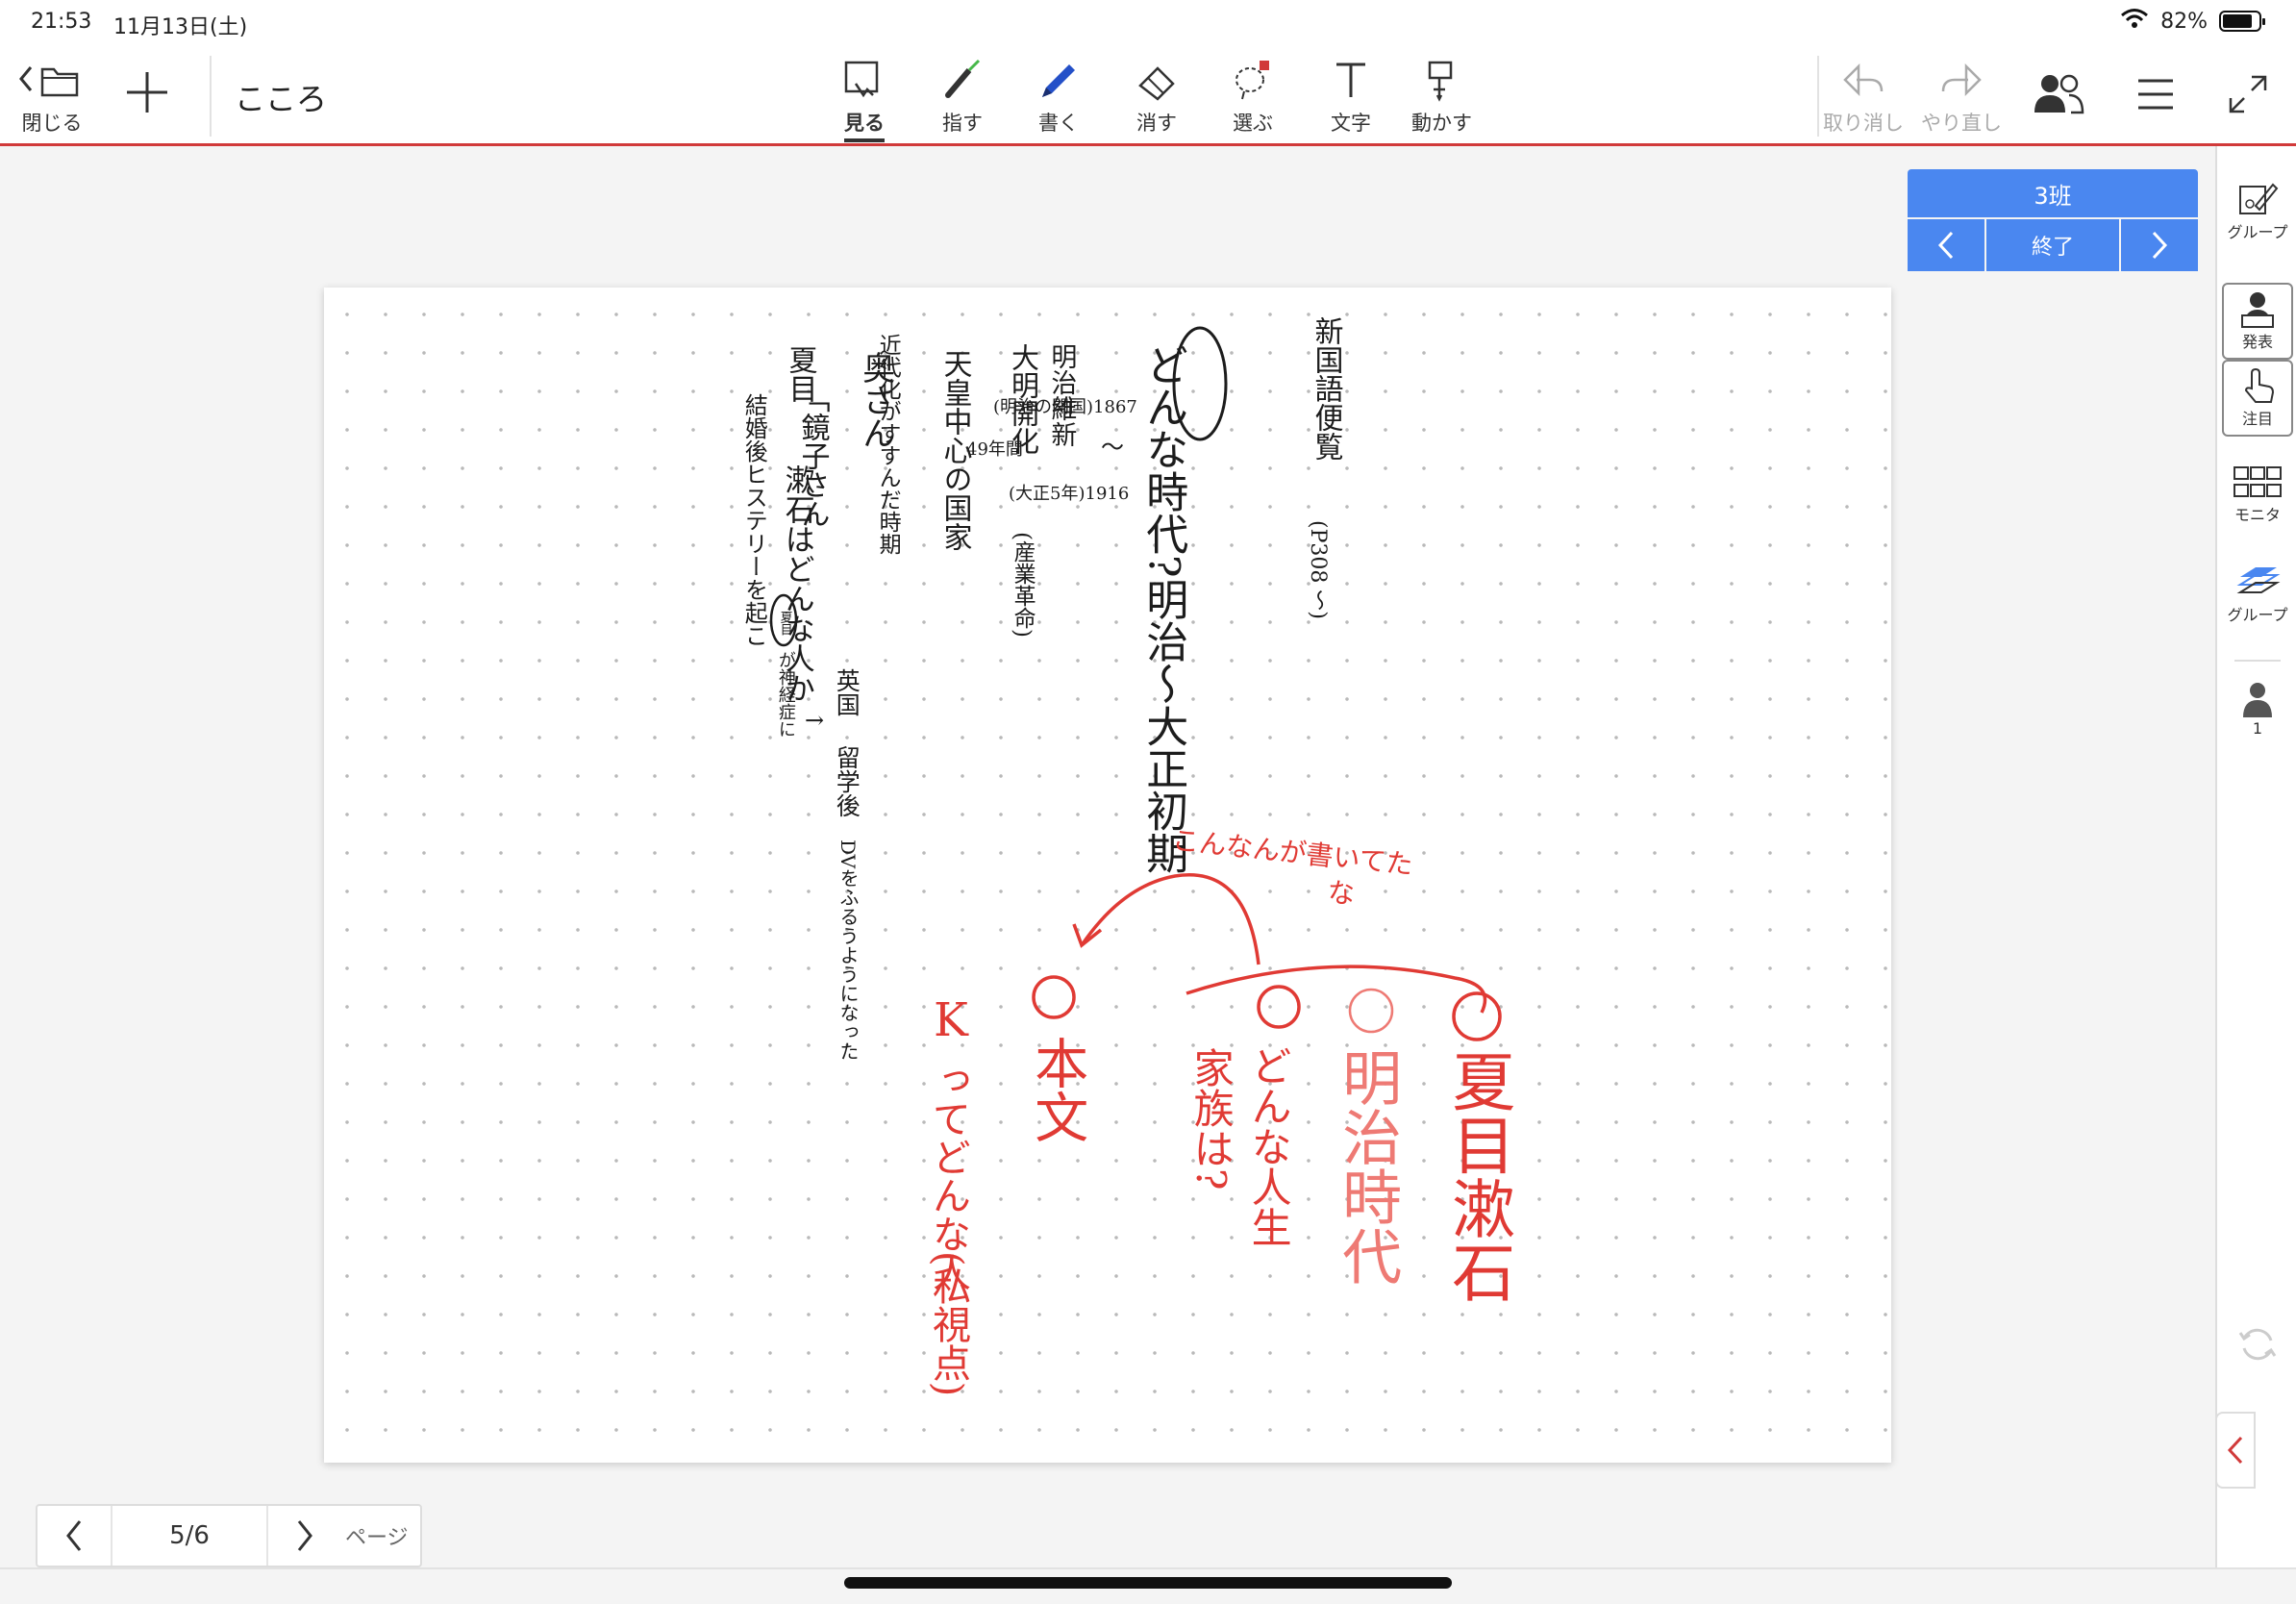 This screenshot has width=2296, height=1604. I want to click on monitor-label: モニタ, so click(2257, 515).